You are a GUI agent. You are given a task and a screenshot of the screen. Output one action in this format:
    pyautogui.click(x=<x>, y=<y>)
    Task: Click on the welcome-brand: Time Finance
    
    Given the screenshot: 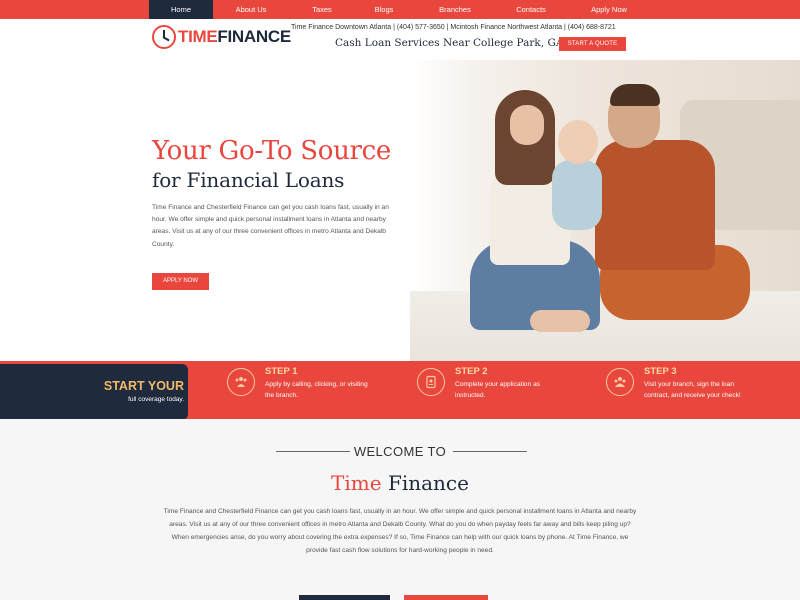 What is the action you would take?
    pyautogui.click(x=400, y=483)
    